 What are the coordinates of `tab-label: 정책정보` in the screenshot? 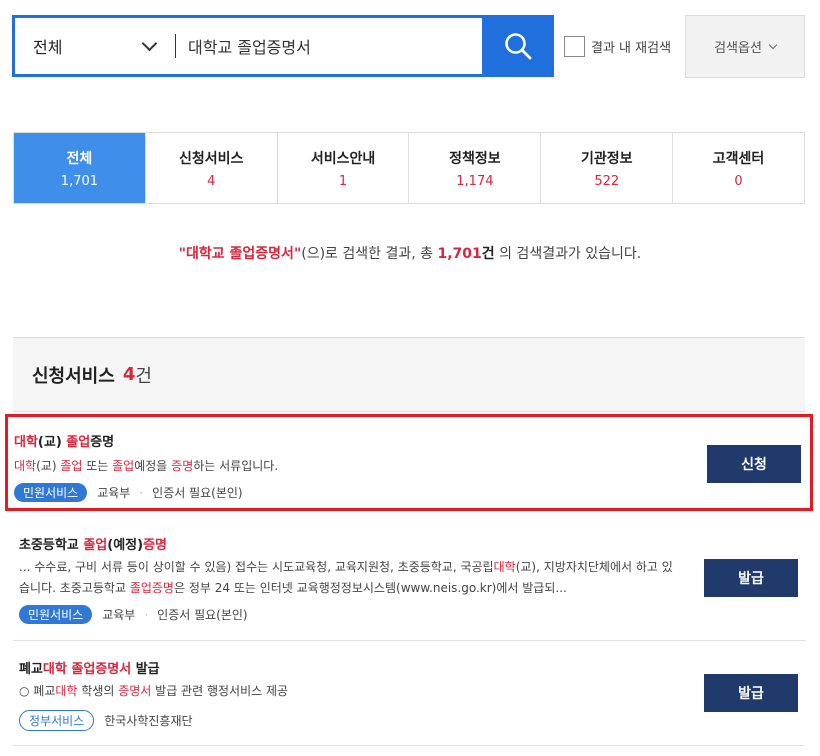 It's located at (475, 158).